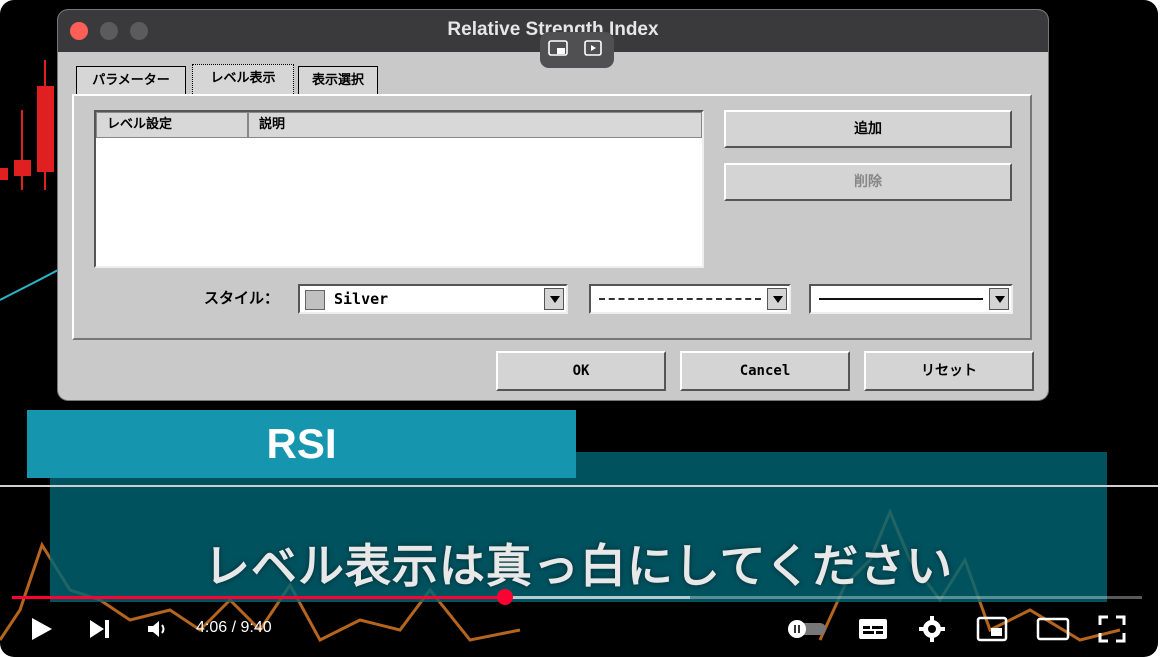 Image resolution: width=1162 pixels, height=657 pixels. What do you see at coordinates (131, 80) in the screenshot?
I see `tab-parameters: パラメーター` at bounding box center [131, 80].